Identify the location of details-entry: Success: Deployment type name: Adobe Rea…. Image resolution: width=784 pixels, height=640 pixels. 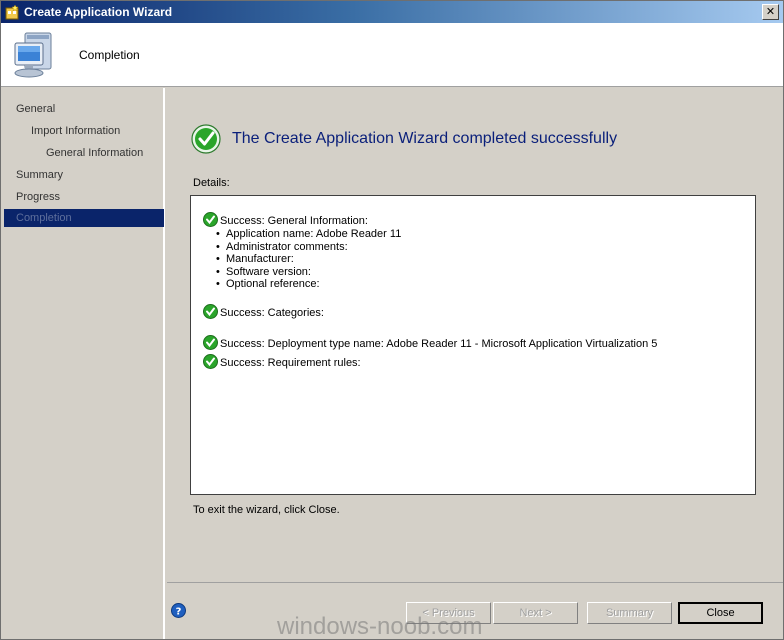
(430, 342).